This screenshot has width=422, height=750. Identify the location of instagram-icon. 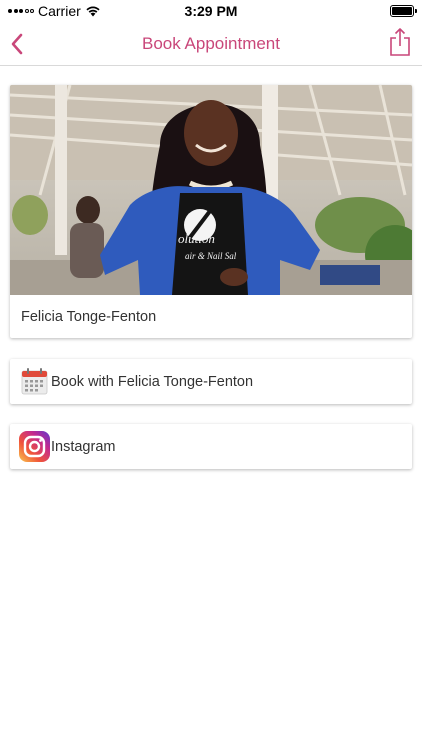
(34, 446).